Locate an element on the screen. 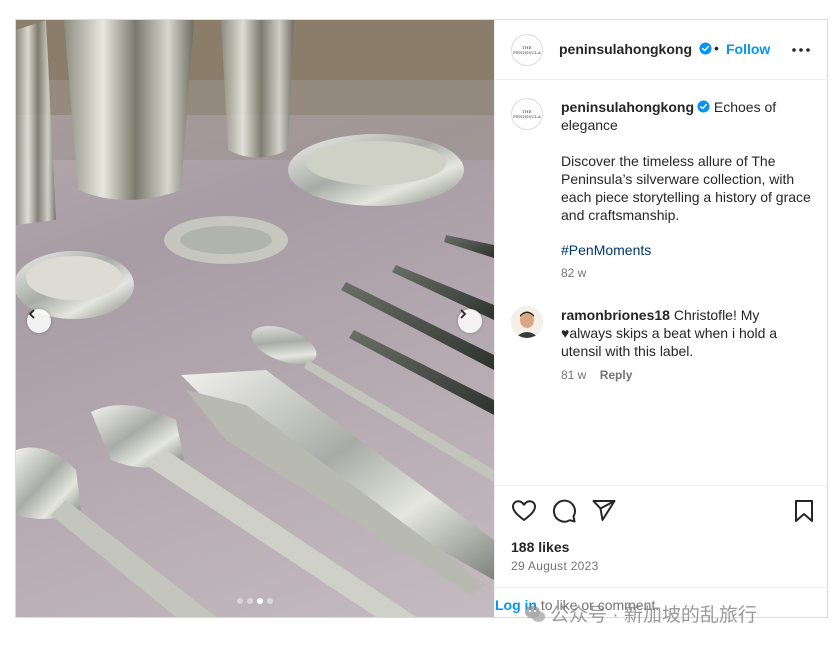  commenter-avatar is located at coordinates (527, 322).